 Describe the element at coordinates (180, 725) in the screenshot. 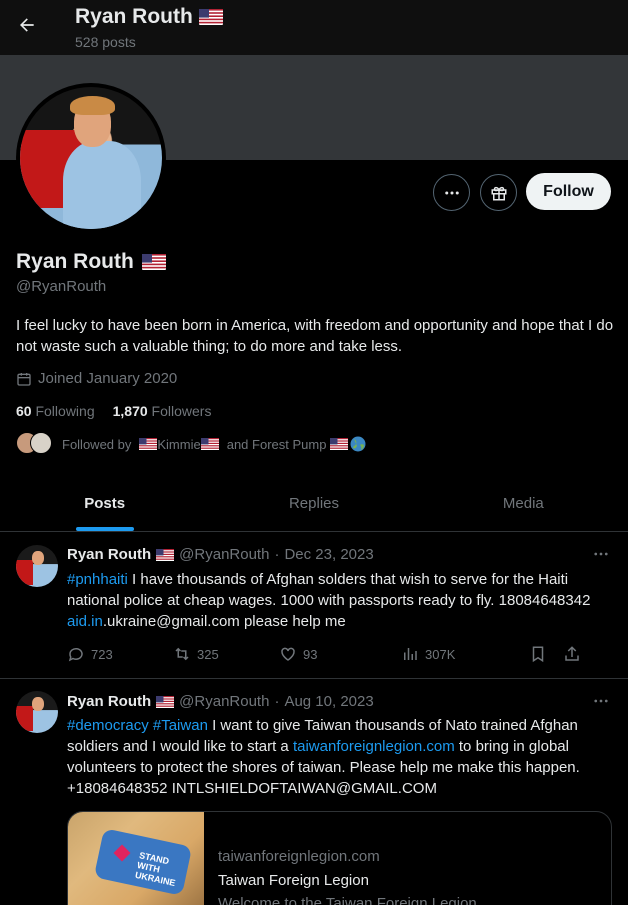

I see `hashtag-link: #Taiwan` at that location.